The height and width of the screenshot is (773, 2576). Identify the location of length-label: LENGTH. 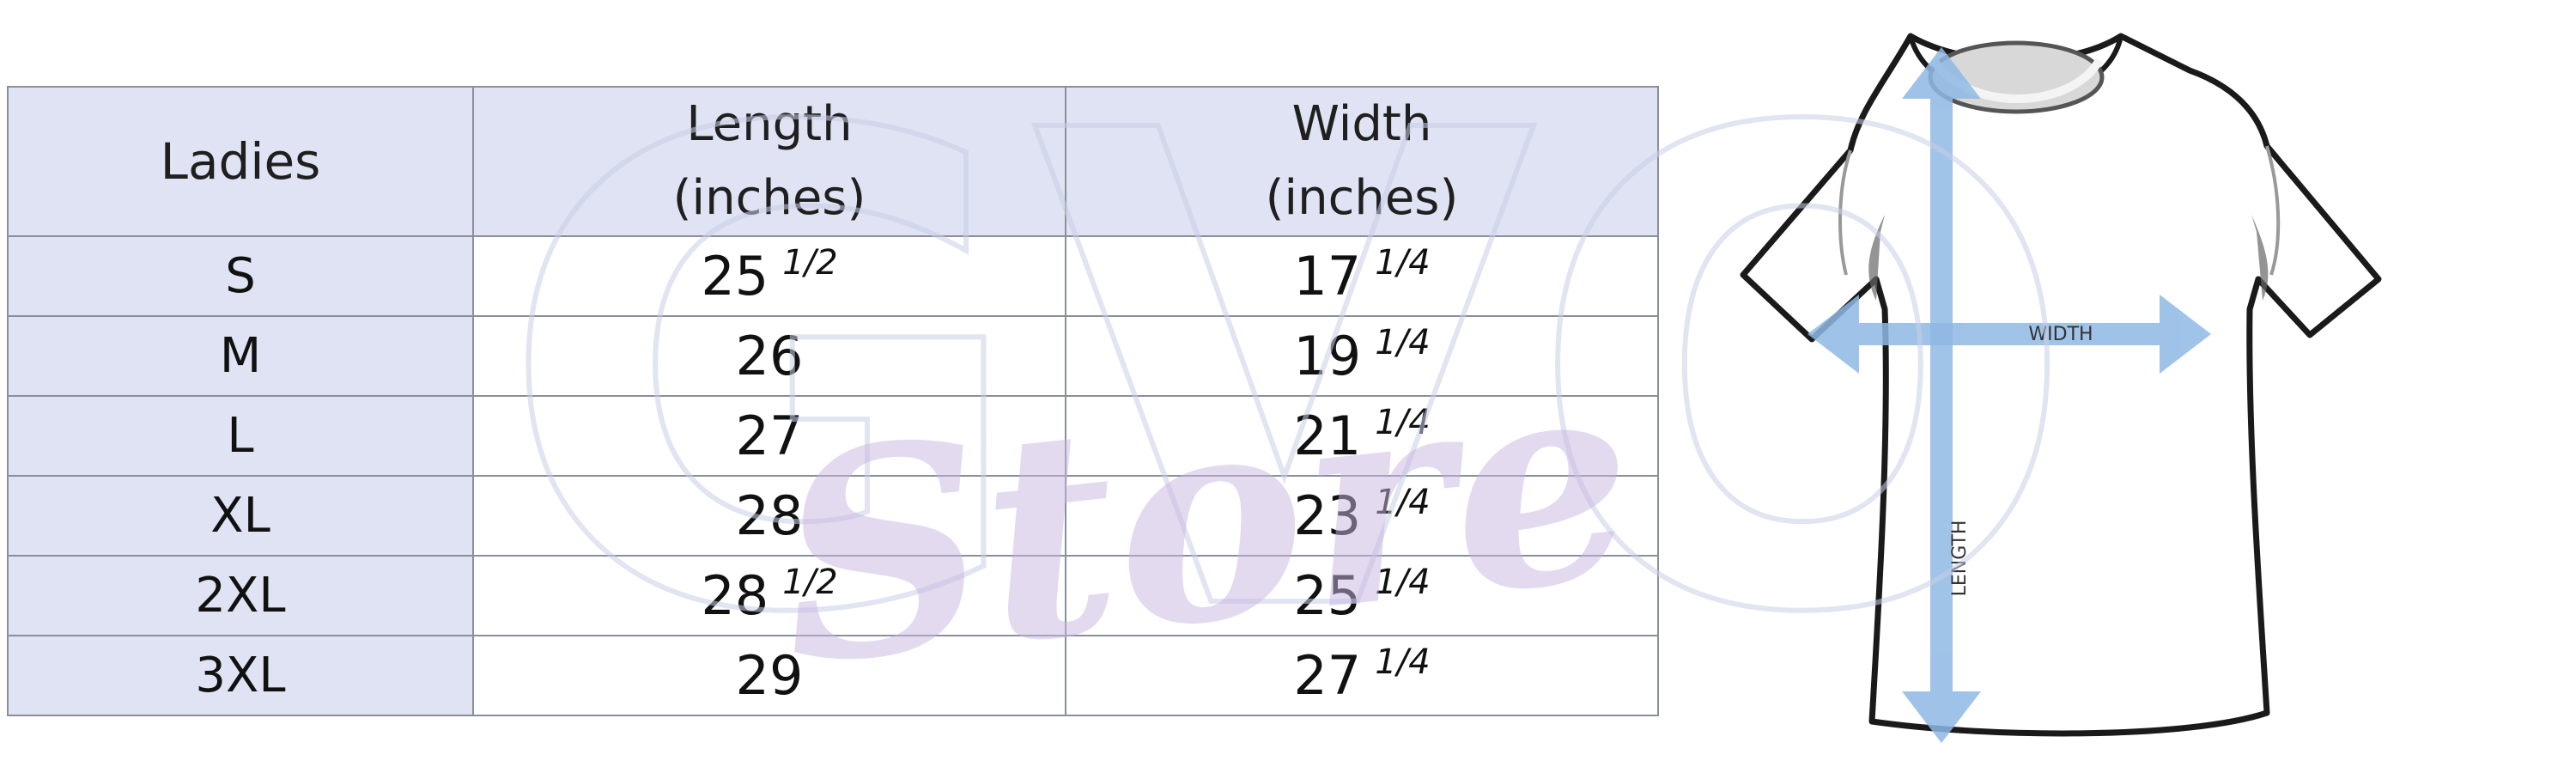
(1960, 558).